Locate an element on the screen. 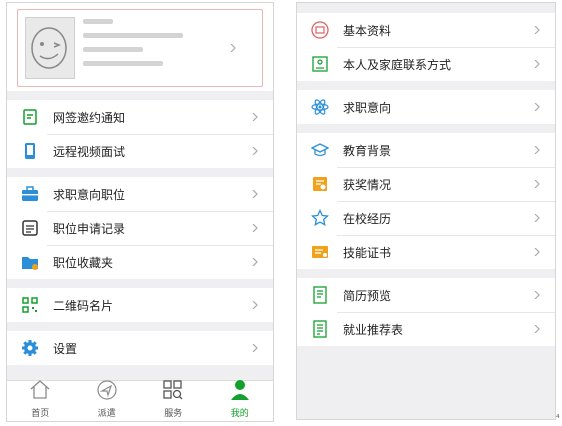 The height and width of the screenshot is (426, 562). menu-item-label: 求职意向职位 is located at coordinates (89, 194).